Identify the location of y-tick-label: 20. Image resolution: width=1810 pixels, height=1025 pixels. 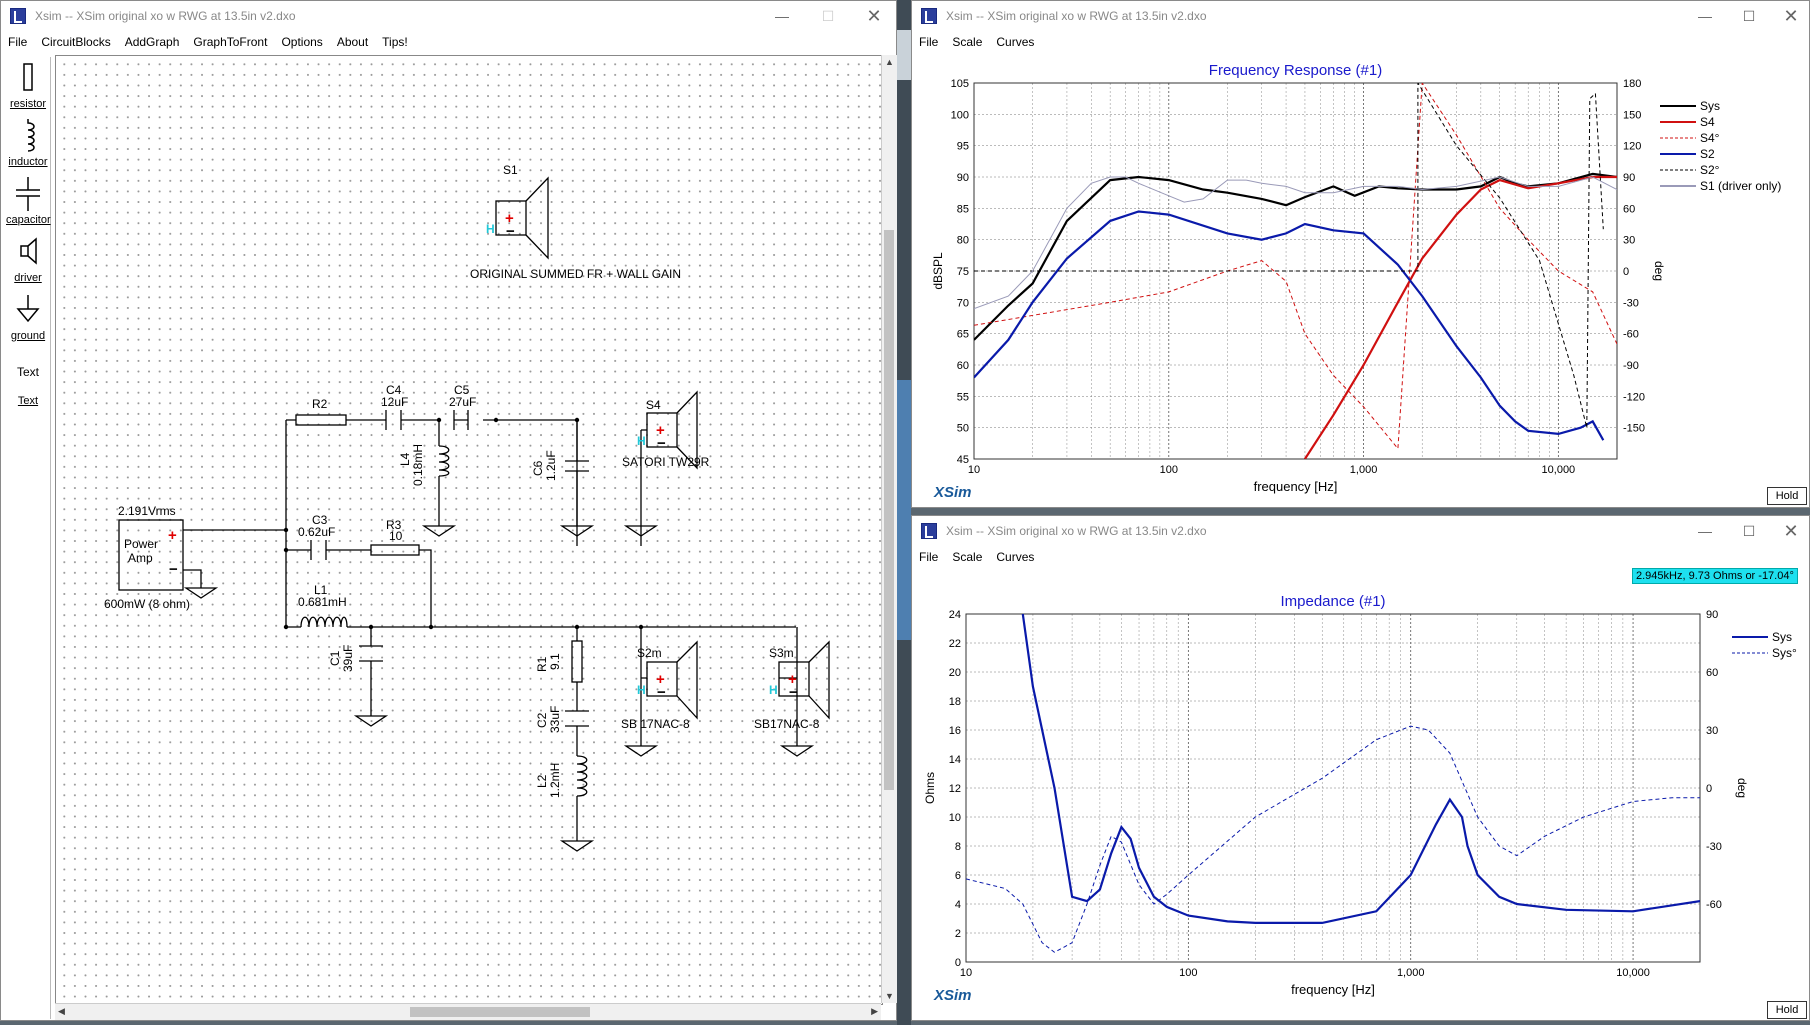
(955, 673).